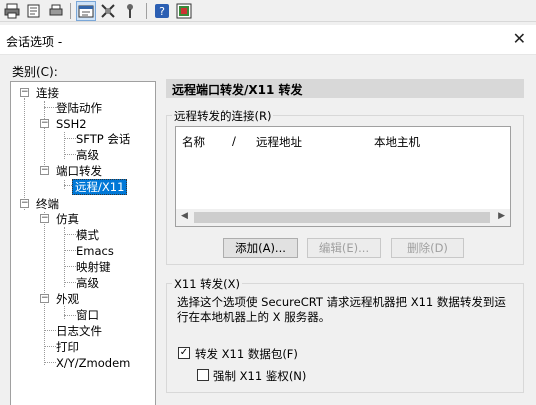 Image resolution: width=536 pixels, height=405 pixels. What do you see at coordinates (246, 354) in the screenshot?
I see `forward-x11-label: 转发 X11 数据包(F)` at bounding box center [246, 354].